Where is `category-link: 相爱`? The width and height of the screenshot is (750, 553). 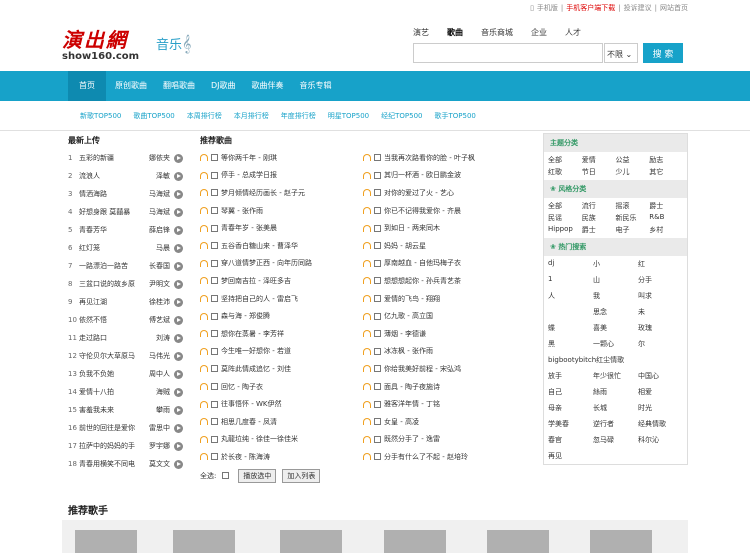 category-link: 相爱 is located at coordinates (660, 392).